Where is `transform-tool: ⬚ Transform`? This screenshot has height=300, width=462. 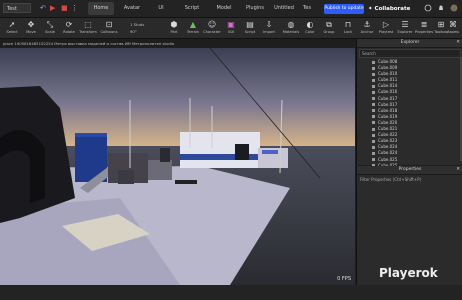
transform-tool: ⬚ Transform is located at coordinates (88, 28).